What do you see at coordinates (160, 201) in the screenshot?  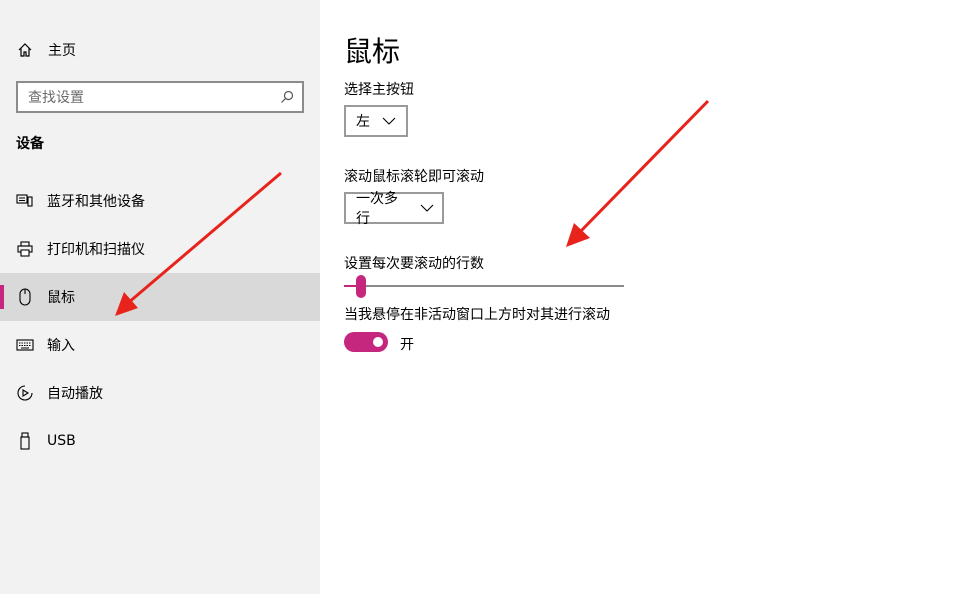 I see `sidebar-item-bluetooth: 蓝牙和其他设备` at bounding box center [160, 201].